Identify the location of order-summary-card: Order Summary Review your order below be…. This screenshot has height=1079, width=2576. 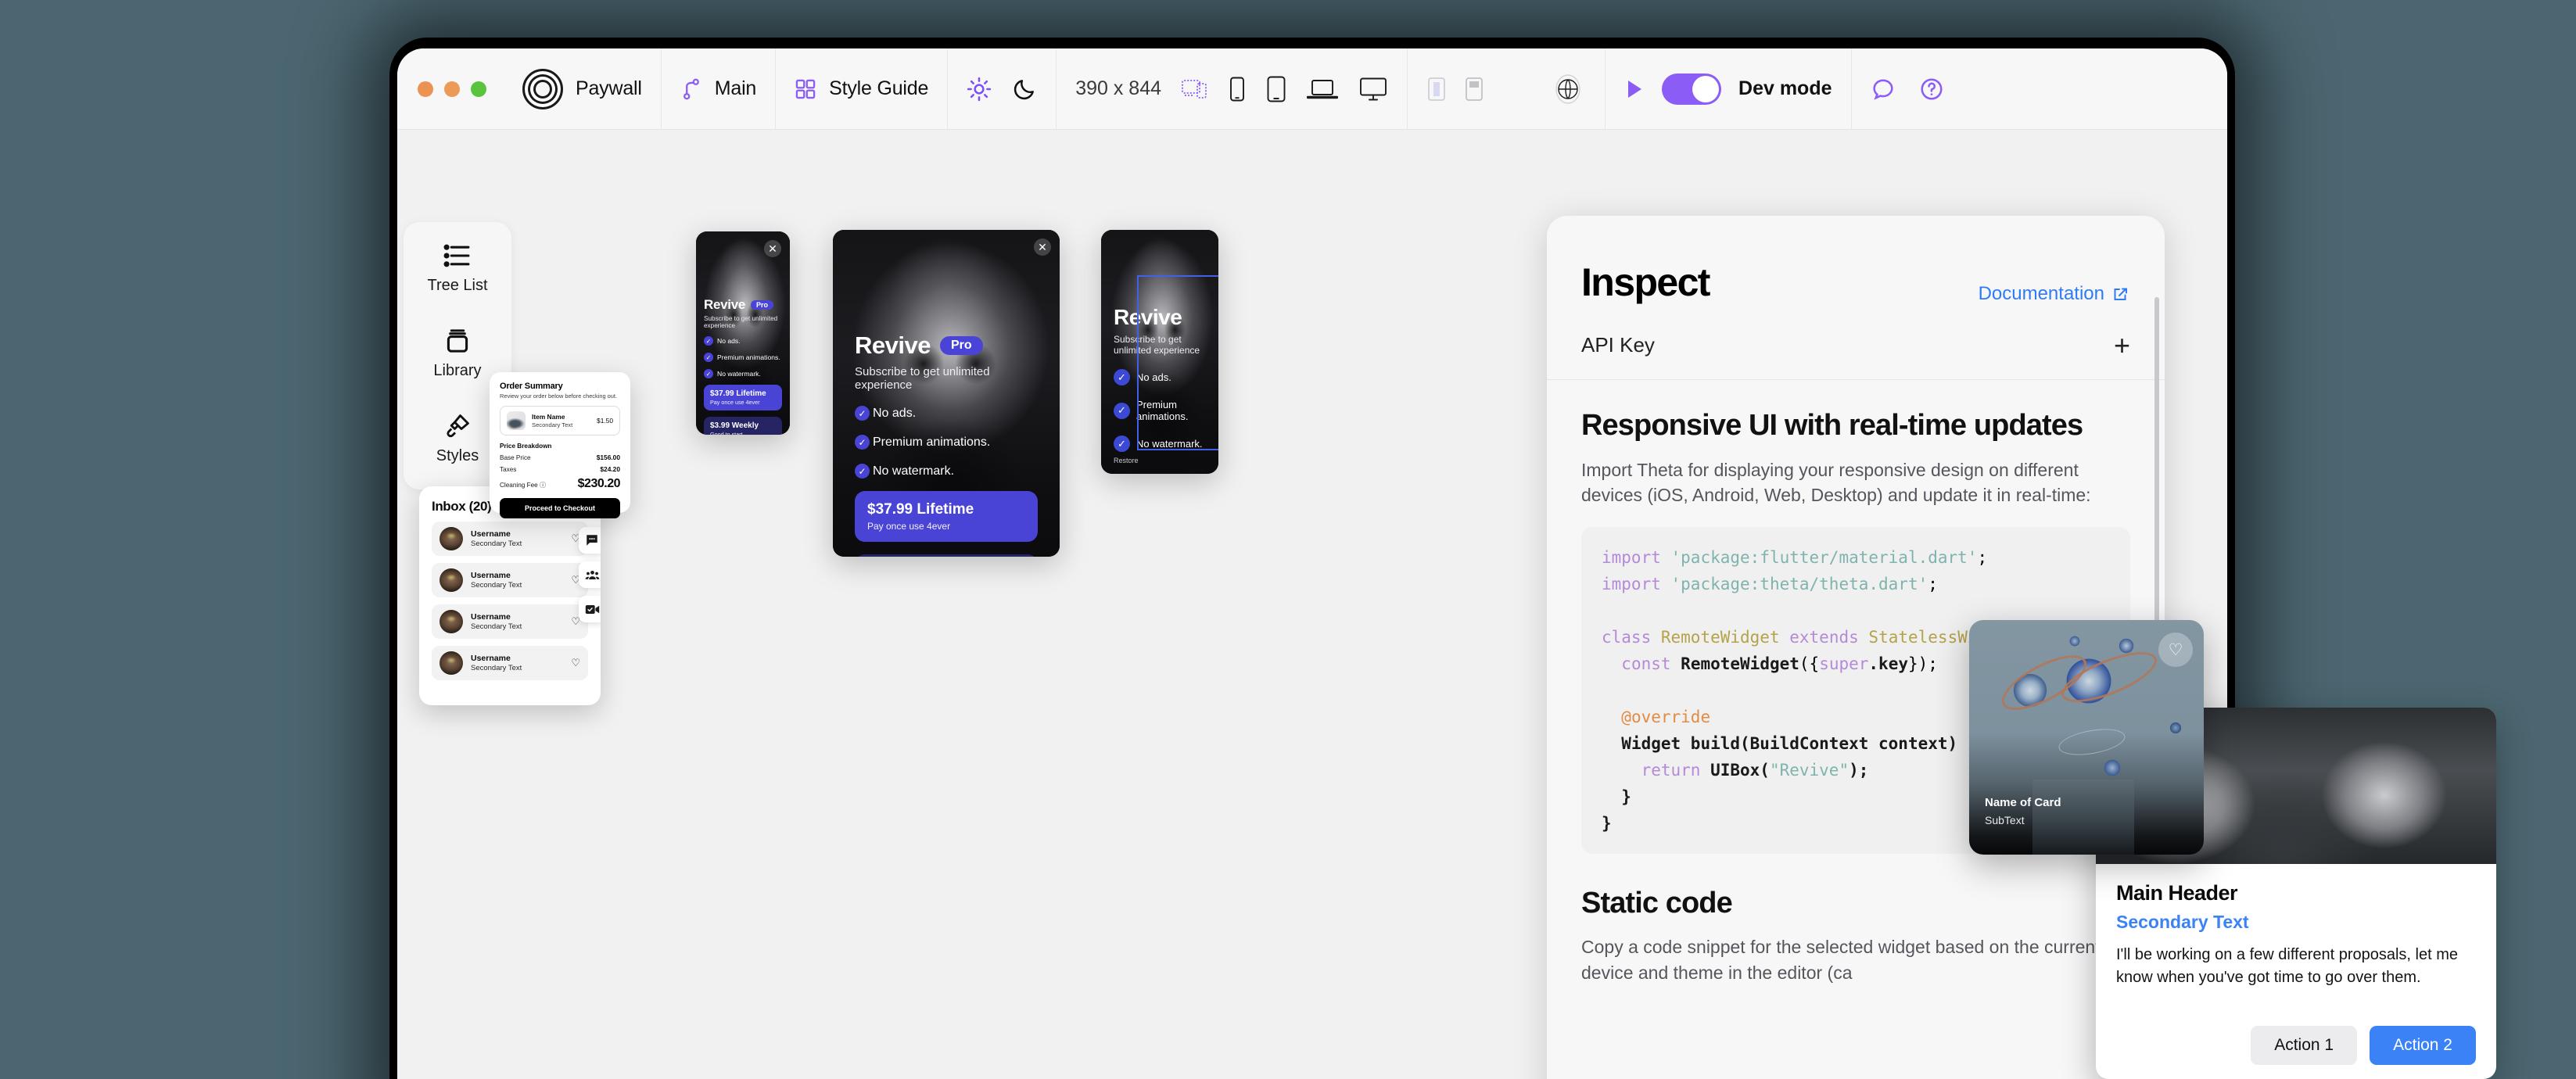
(560, 445).